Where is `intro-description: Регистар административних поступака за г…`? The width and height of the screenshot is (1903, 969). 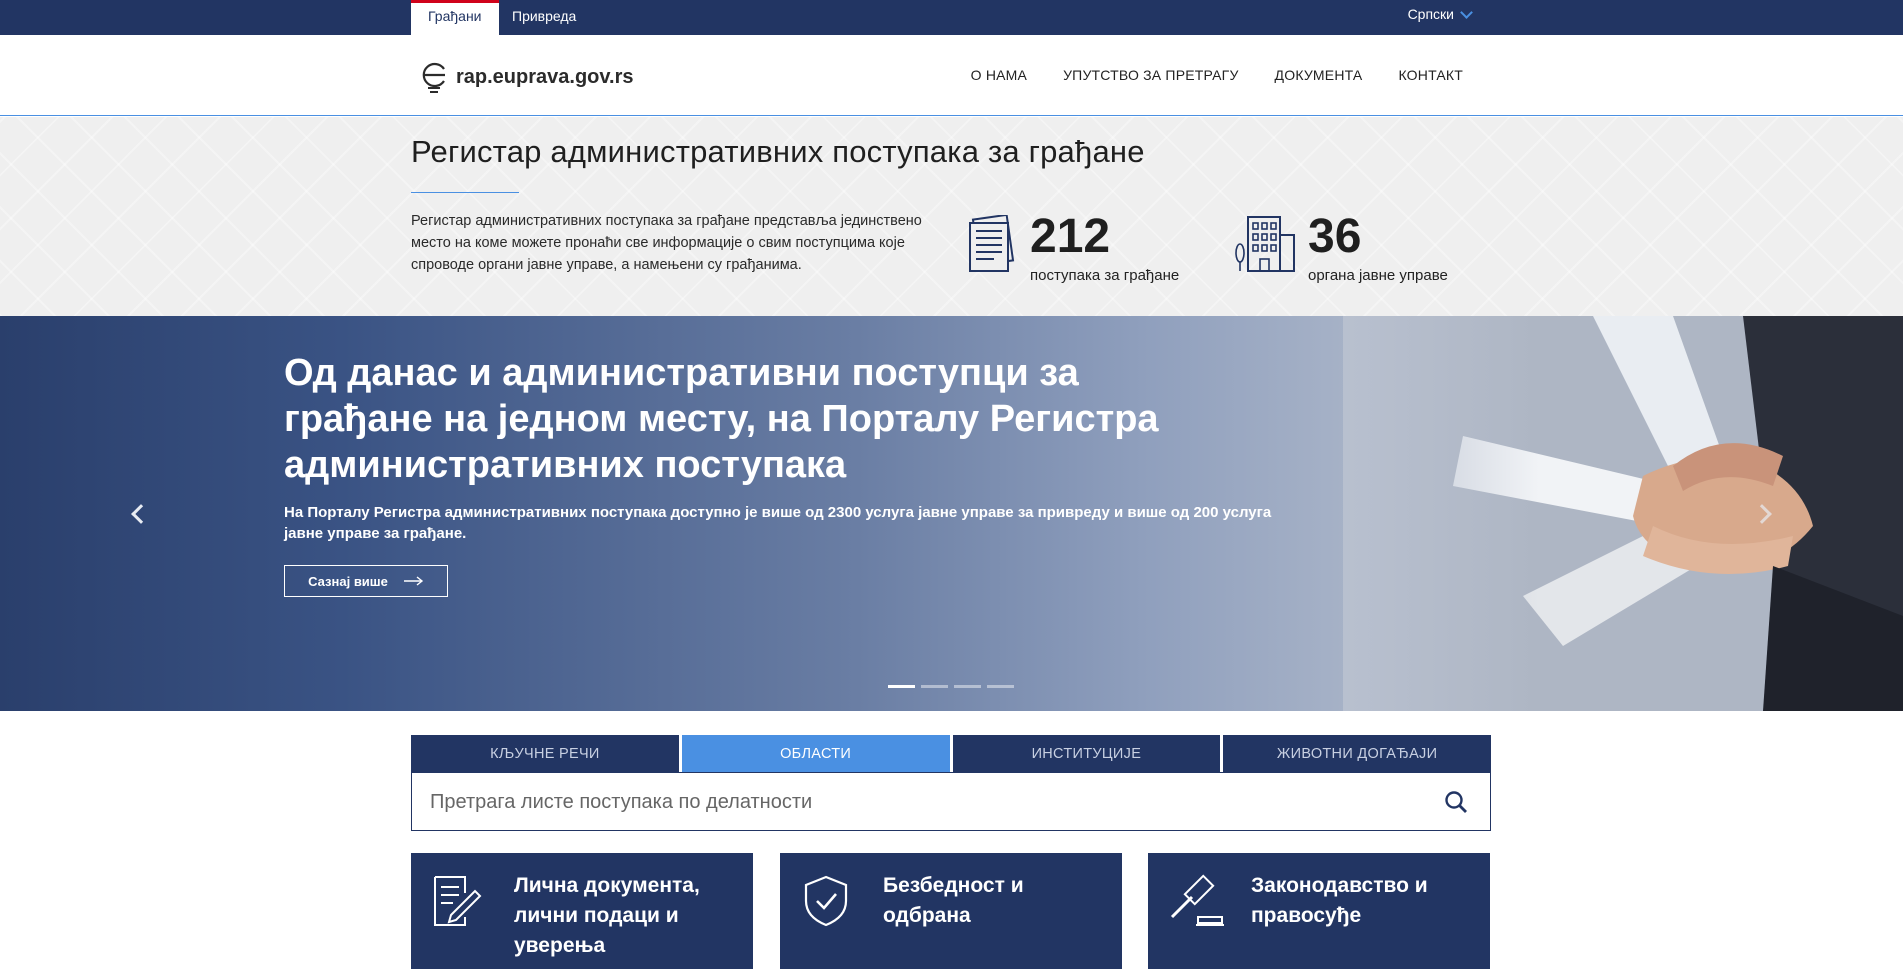 intro-description: Регистар административних поступака за г… is located at coordinates (666, 243).